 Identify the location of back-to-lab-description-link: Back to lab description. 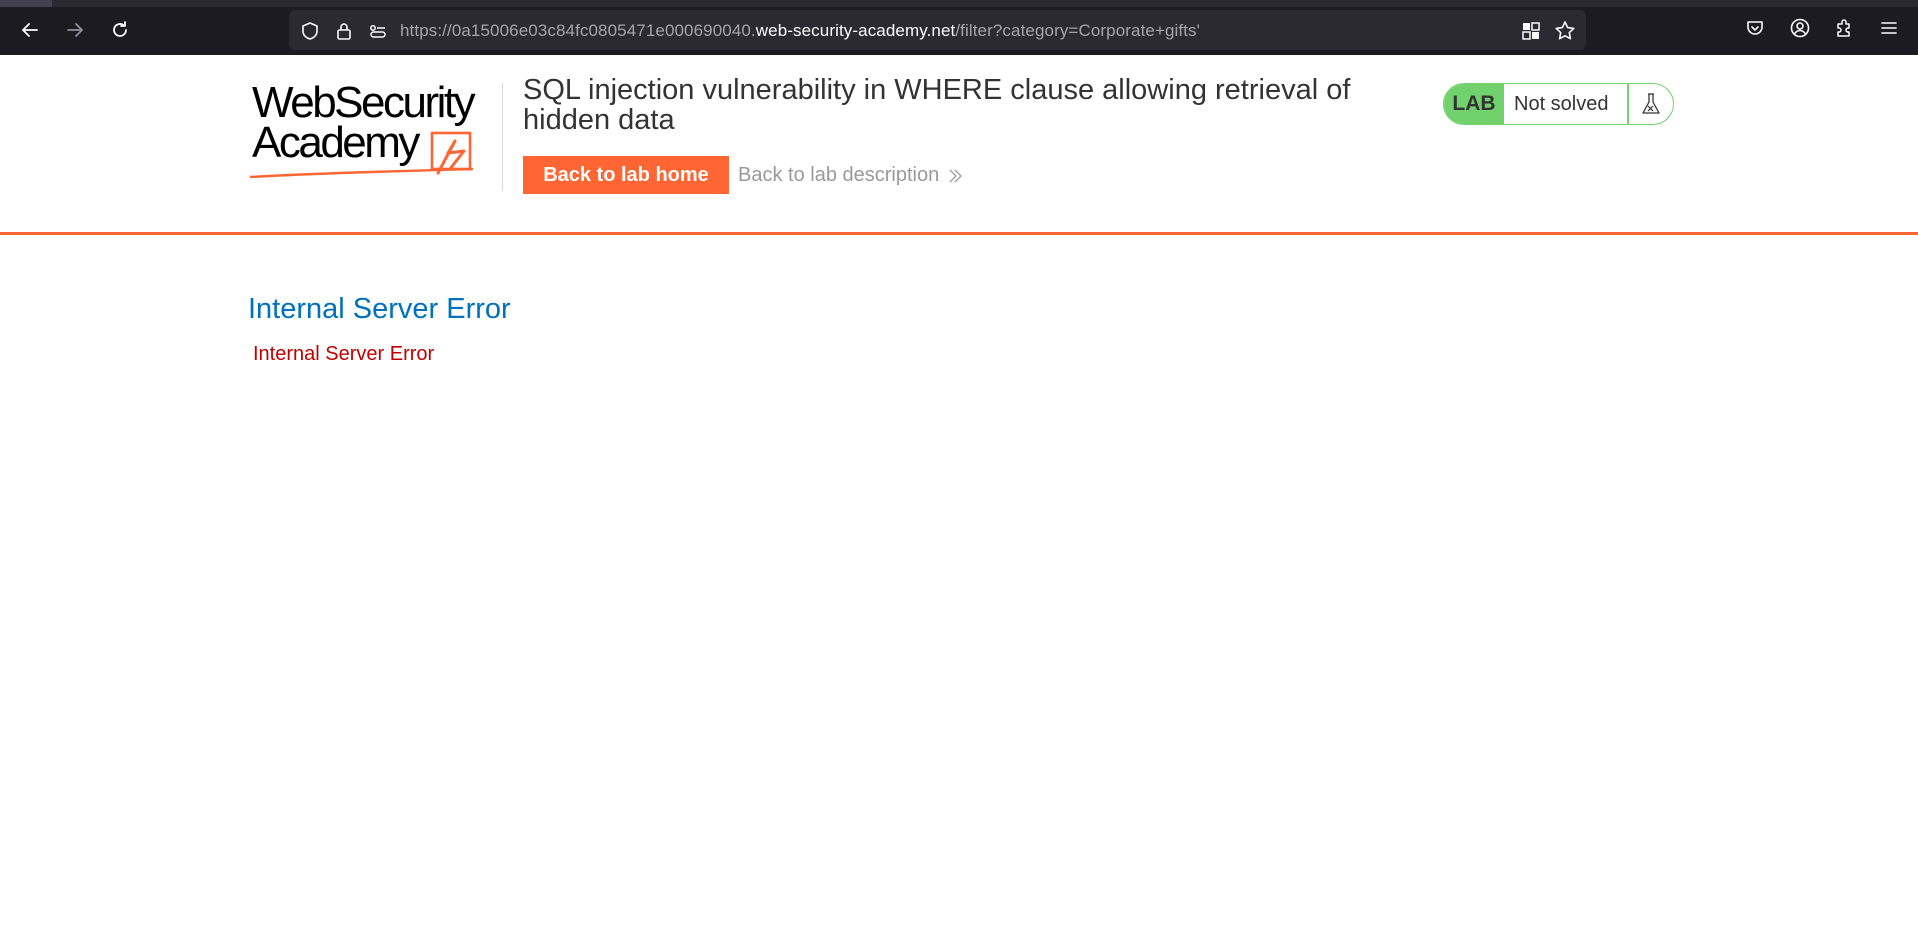
(850, 175).